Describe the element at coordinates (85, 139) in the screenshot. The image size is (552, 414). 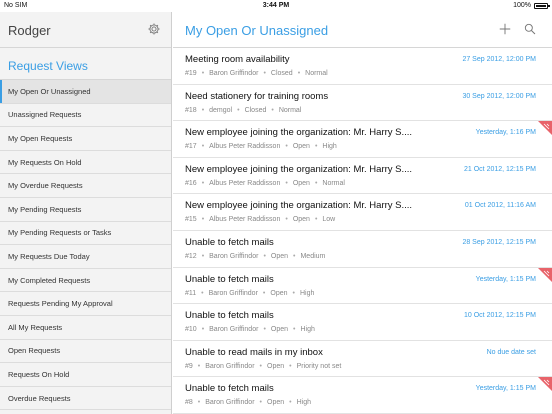
I see `sidebar-item: My Open Requests` at that location.